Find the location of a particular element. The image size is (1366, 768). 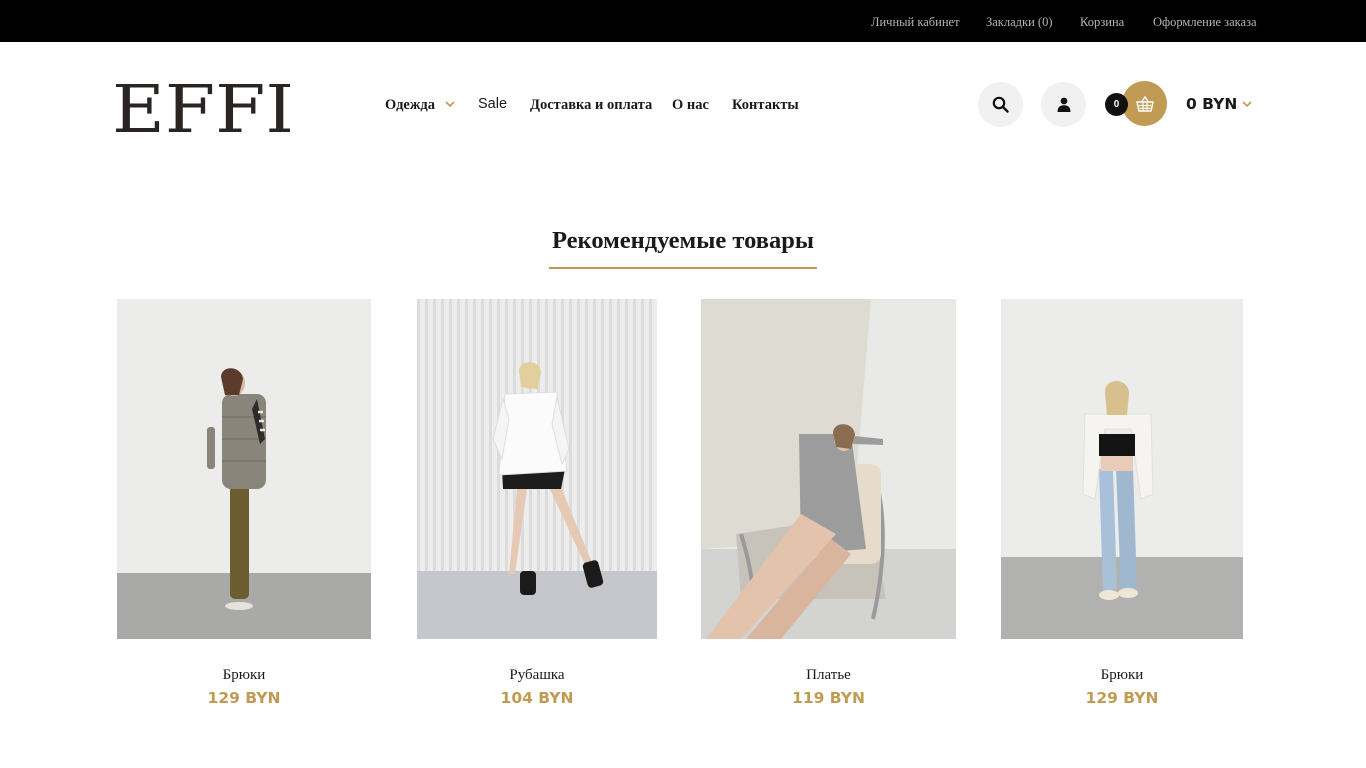

logo-text: EFFI is located at coordinates (203, 109).